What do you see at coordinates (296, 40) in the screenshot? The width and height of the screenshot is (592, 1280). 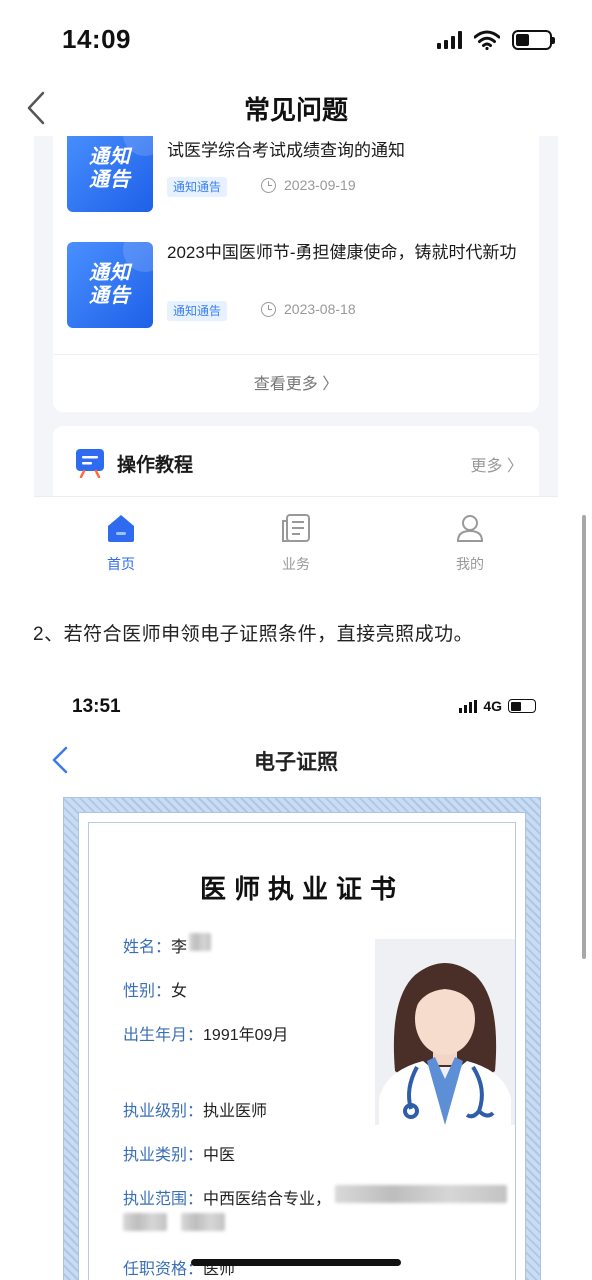 I see `status-bar: 14:09` at bounding box center [296, 40].